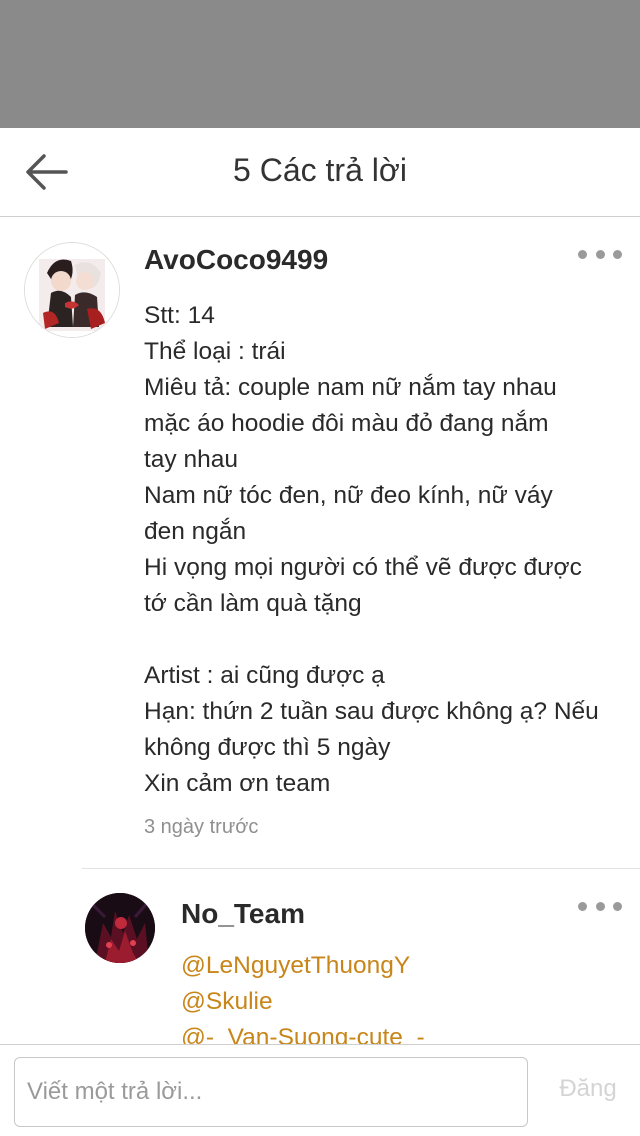 Image resolution: width=640 pixels, height=1136 pixels. What do you see at coordinates (303, 1032) in the screenshot?
I see `mention-link: @-_Van-Suong-cute_-` at bounding box center [303, 1032].